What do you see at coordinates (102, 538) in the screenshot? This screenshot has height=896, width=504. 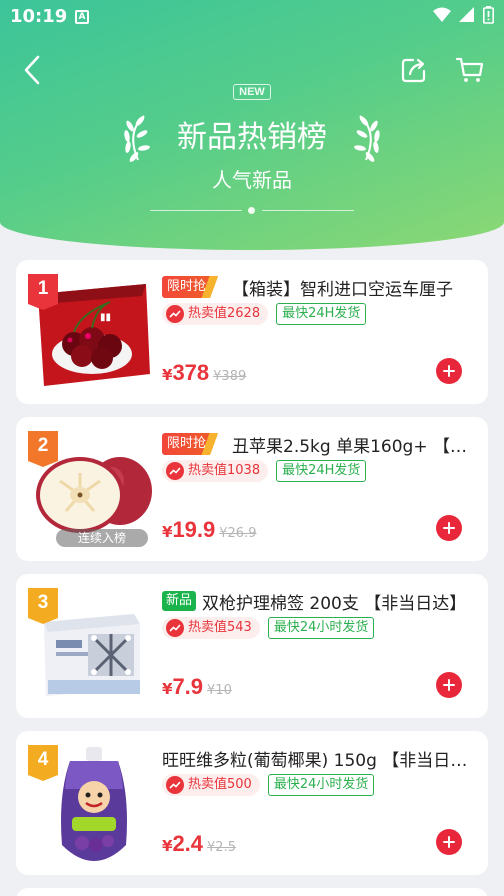 I see `streak-badge: 连续入榜` at bounding box center [102, 538].